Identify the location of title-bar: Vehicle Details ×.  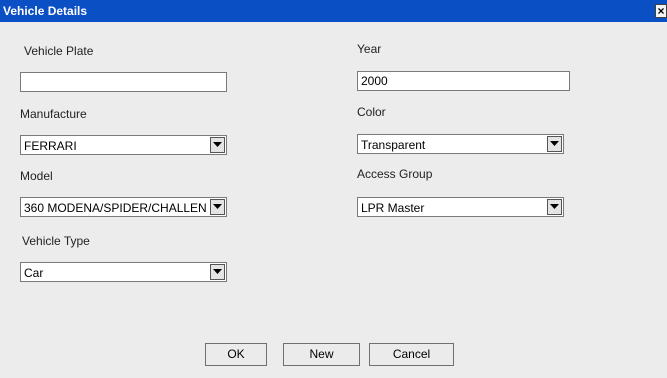
(333, 11).